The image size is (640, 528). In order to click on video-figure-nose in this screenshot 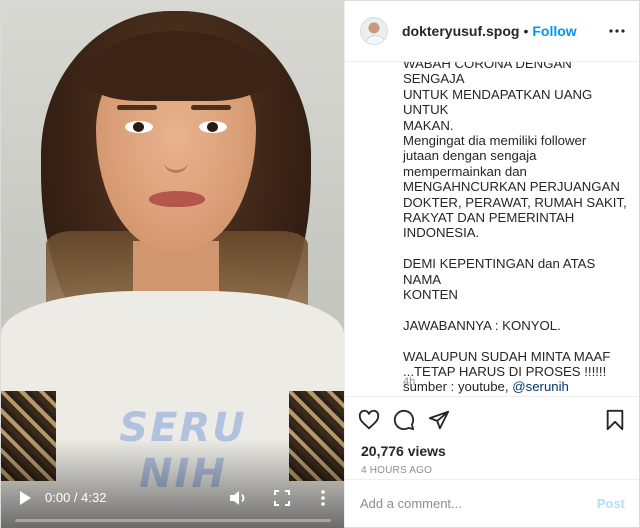, I will do `click(176, 162)`.